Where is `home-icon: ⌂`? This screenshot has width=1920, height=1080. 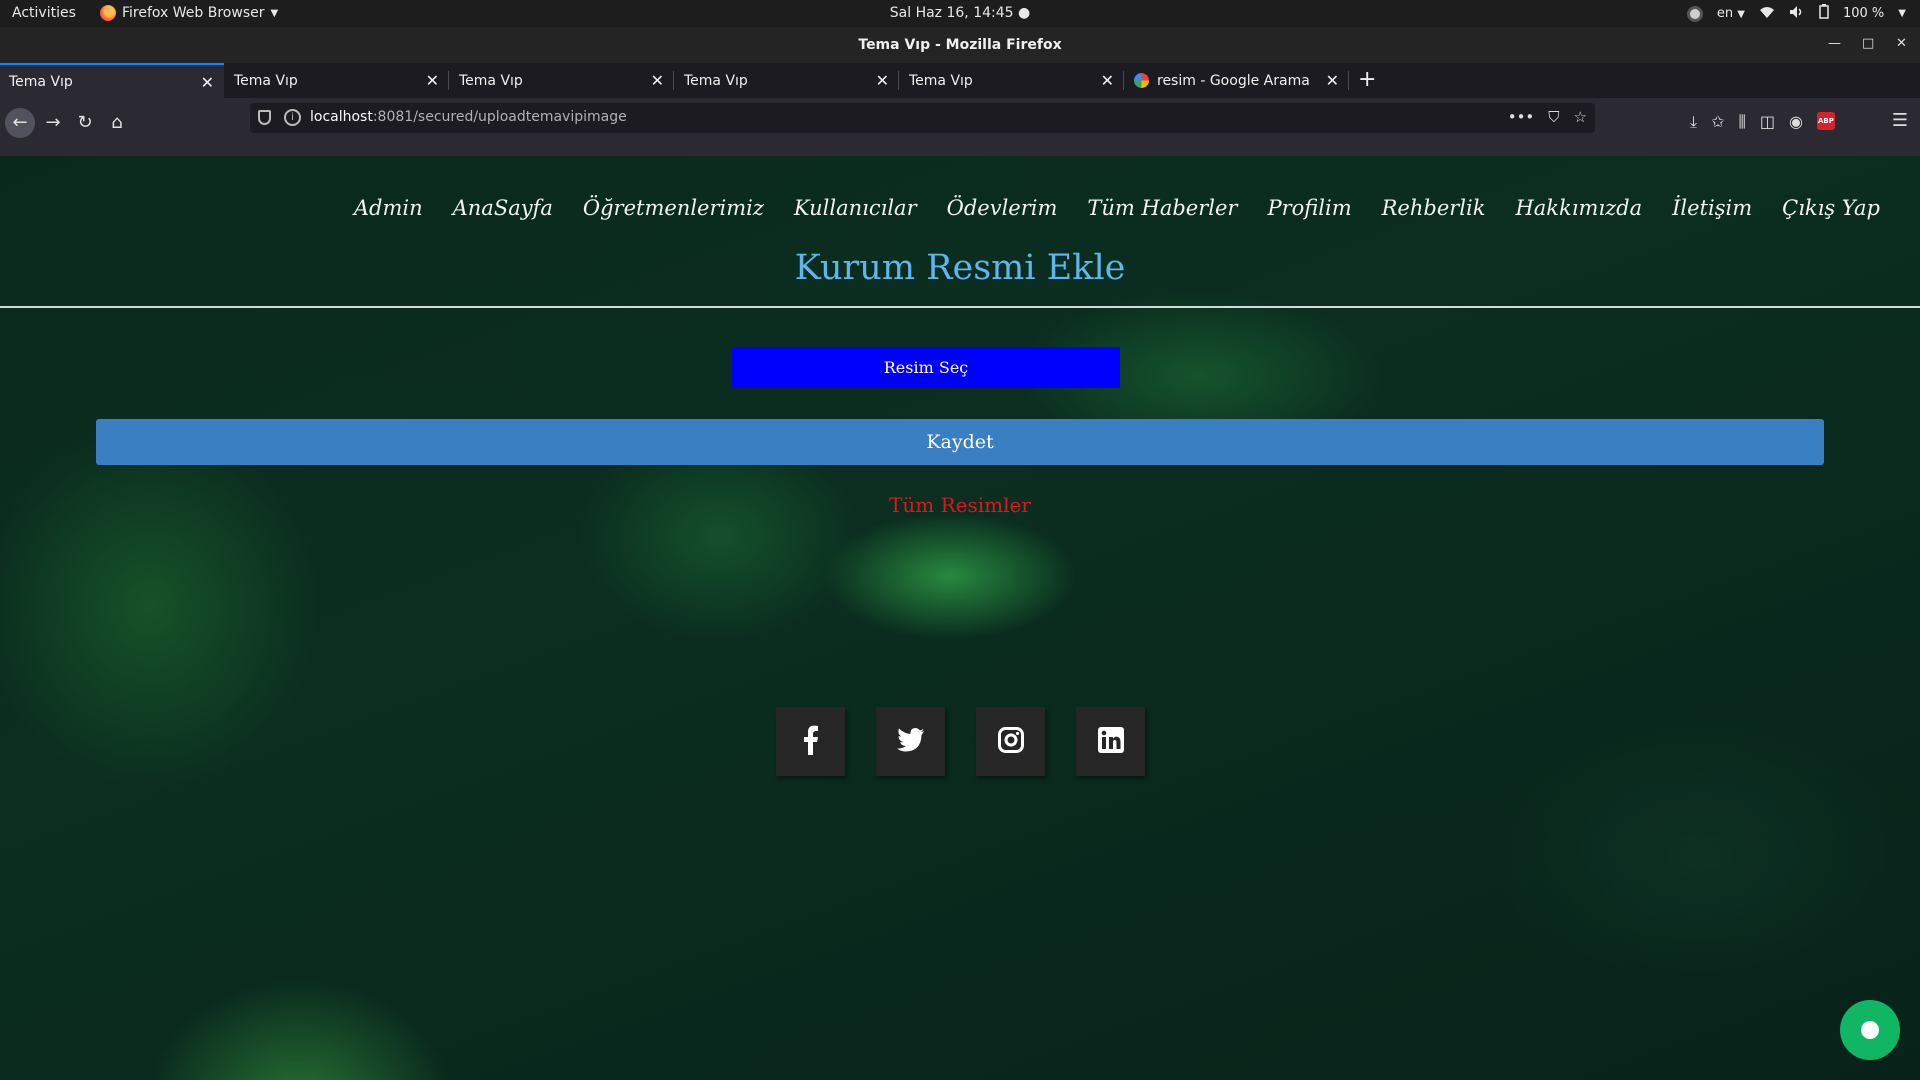
home-icon: ⌂ is located at coordinates (117, 123).